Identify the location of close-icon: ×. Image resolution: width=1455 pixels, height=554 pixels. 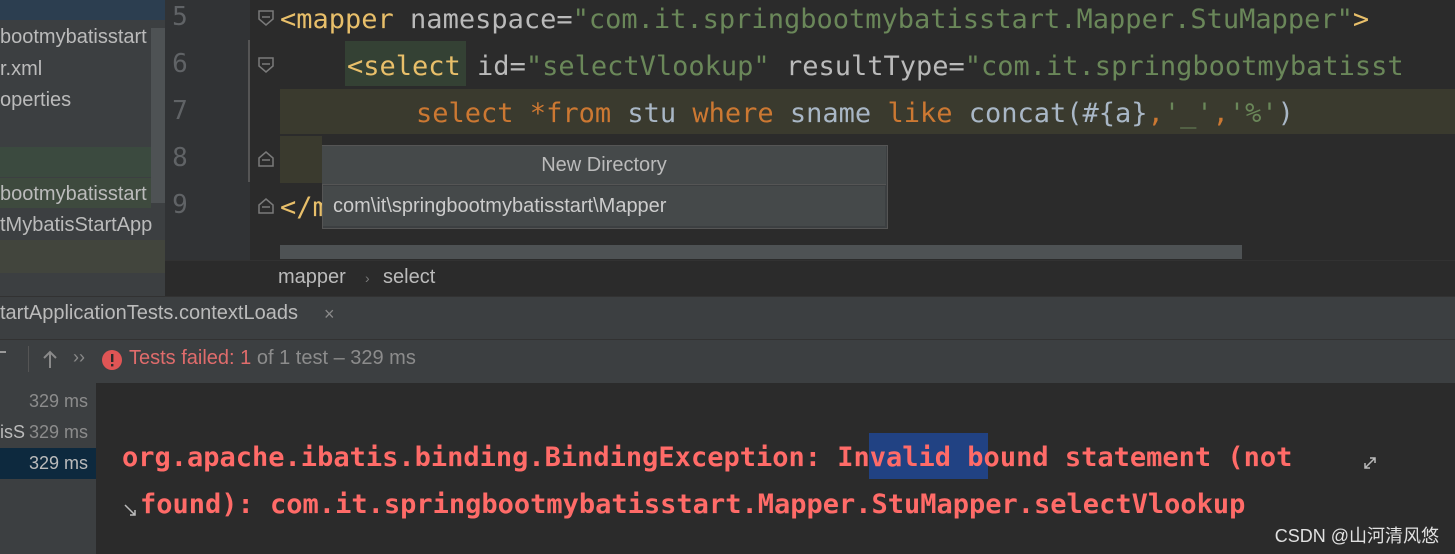
(329, 314).